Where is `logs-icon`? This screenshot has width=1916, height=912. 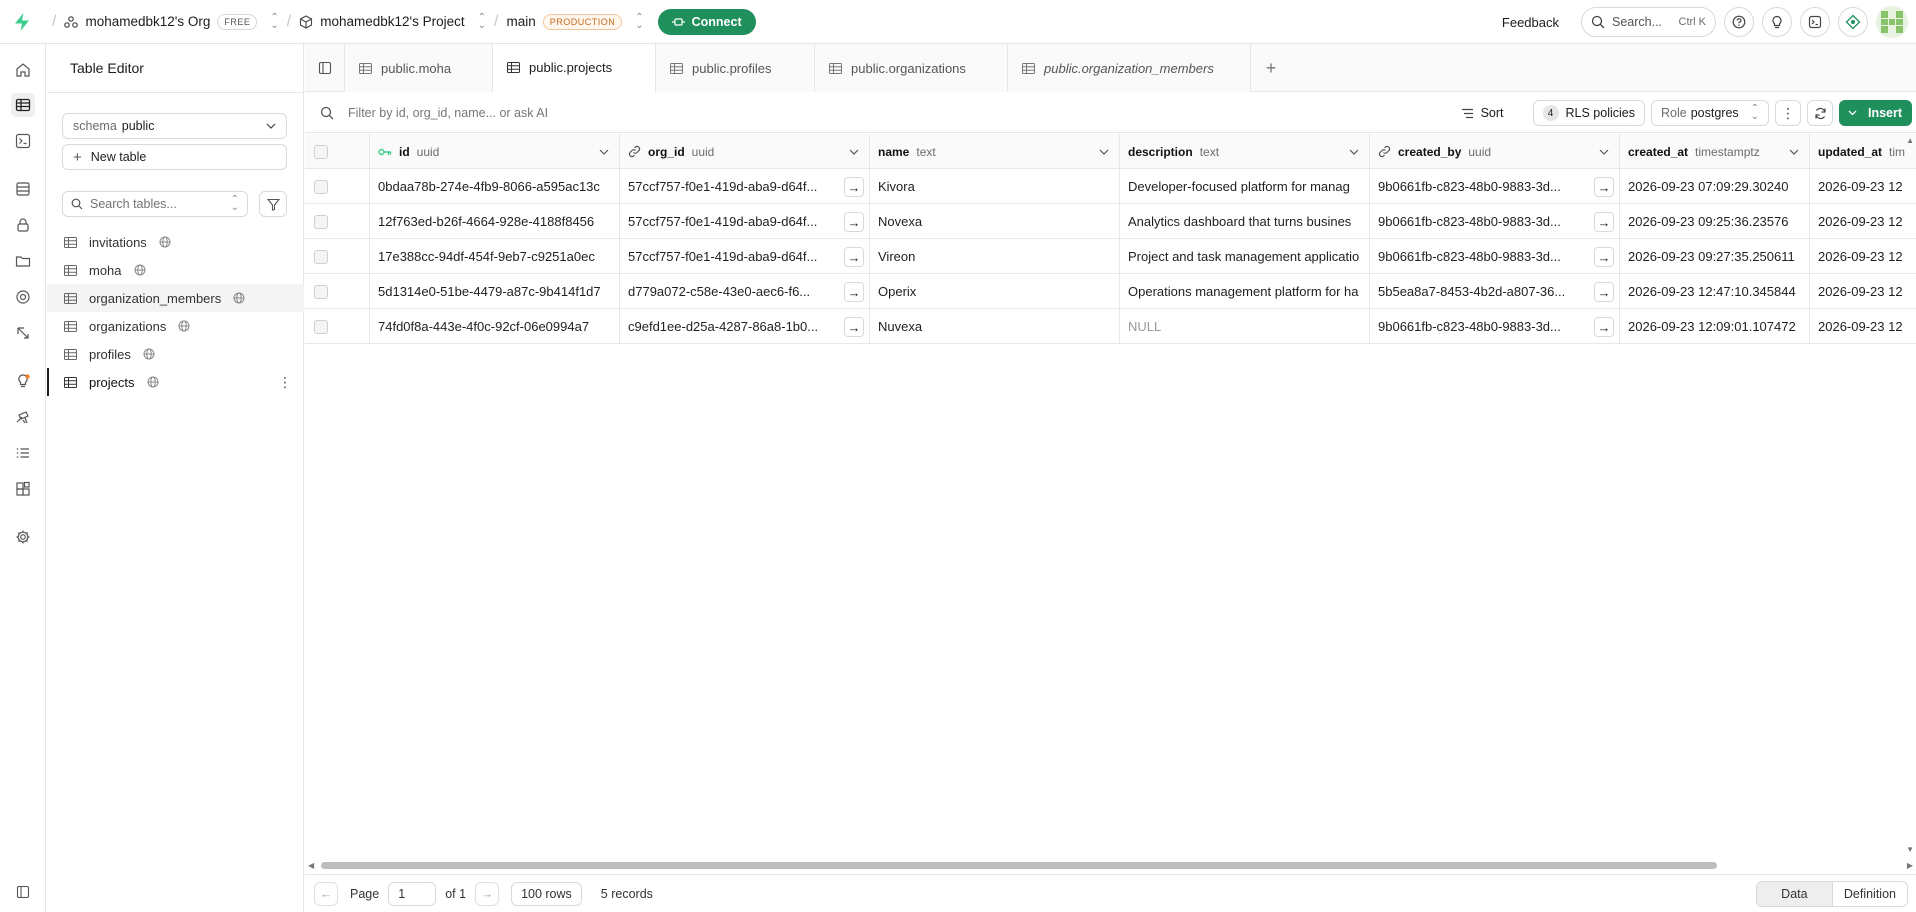 logs-icon is located at coordinates (23, 453).